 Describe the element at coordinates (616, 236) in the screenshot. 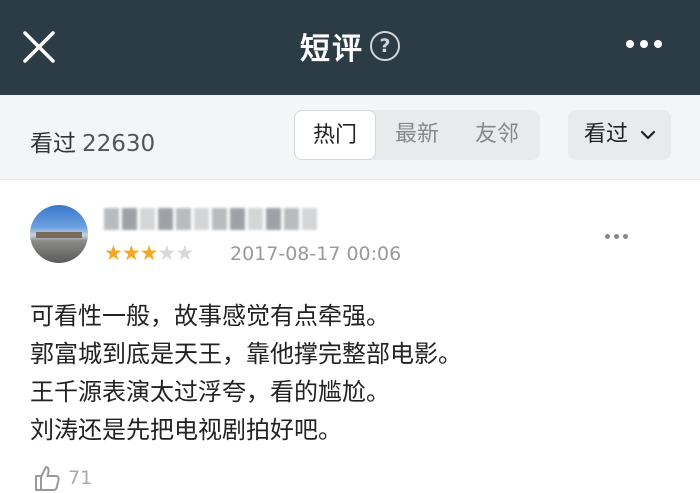

I see `review-more-icon` at that location.